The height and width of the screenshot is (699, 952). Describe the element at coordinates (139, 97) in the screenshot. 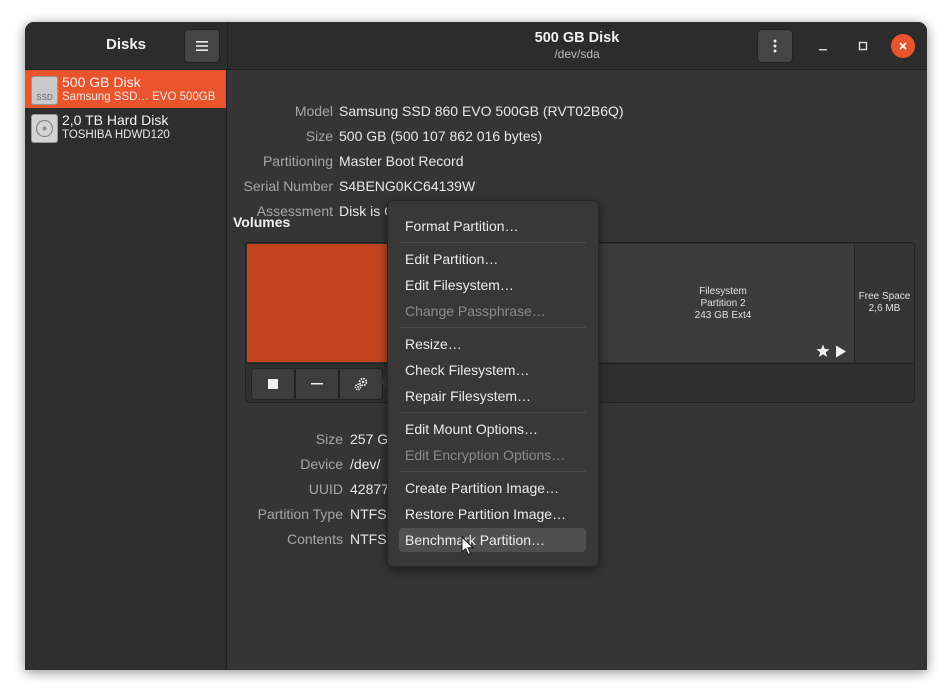

I see `disk-item-model: Samsung SSD… EVO 500GB` at that location.